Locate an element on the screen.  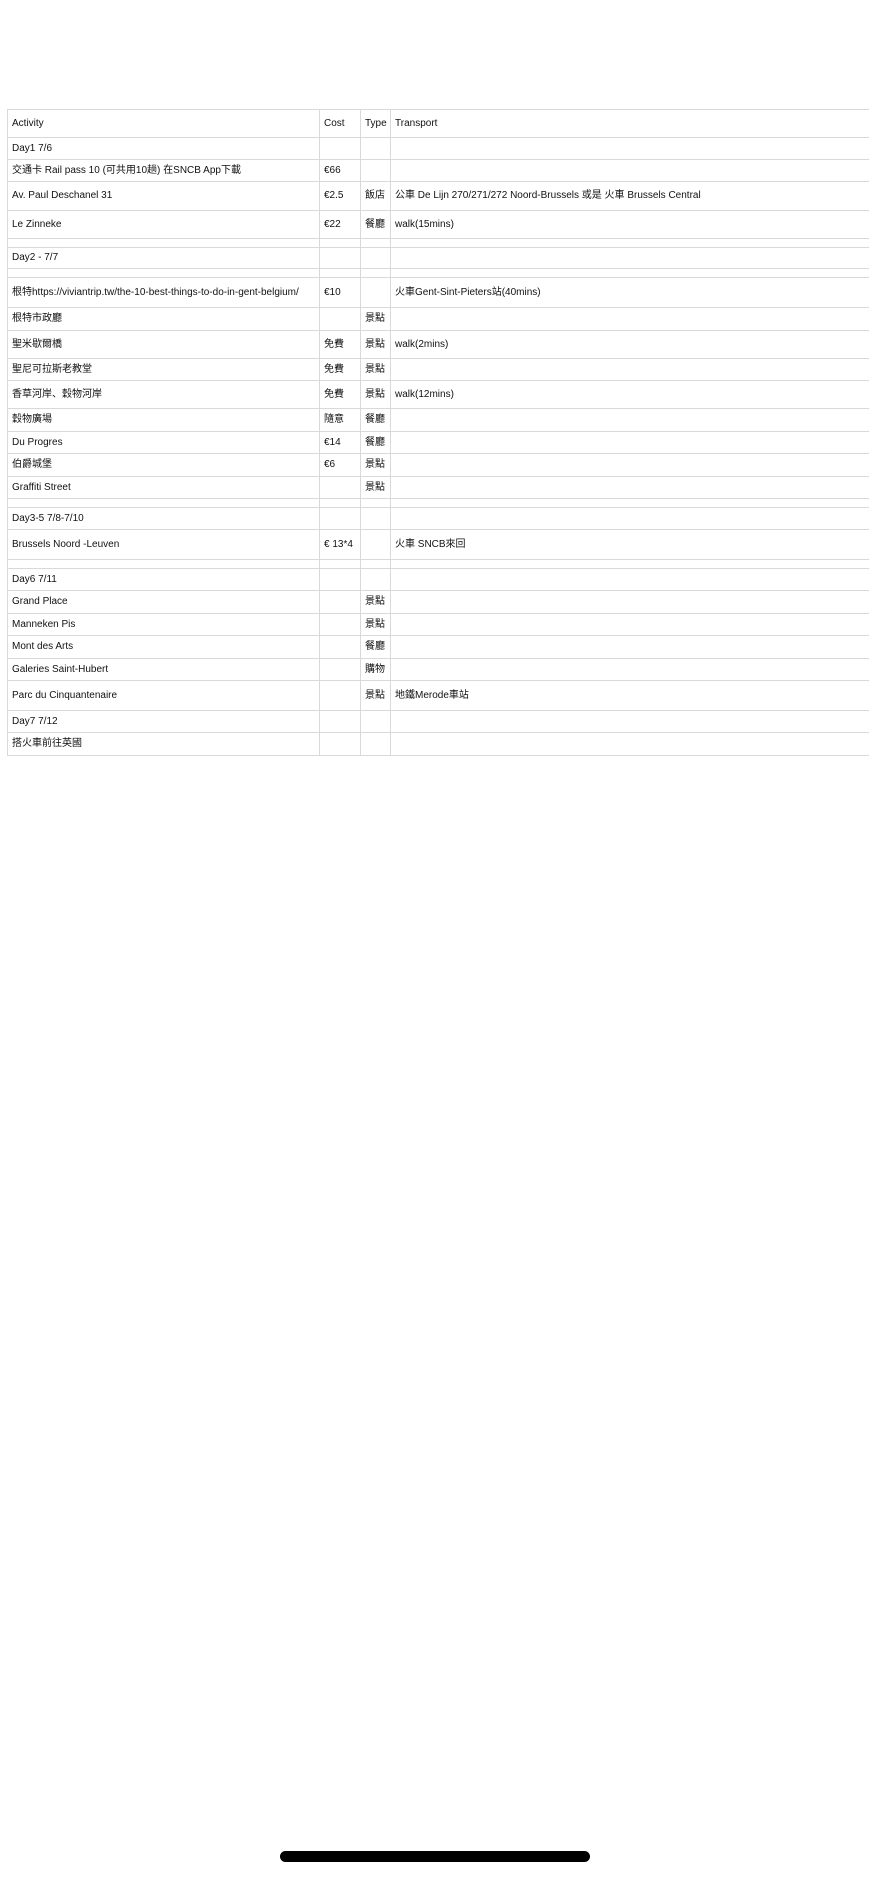
cell-activity: Mont des Arts is located at coordinates (163, 647).